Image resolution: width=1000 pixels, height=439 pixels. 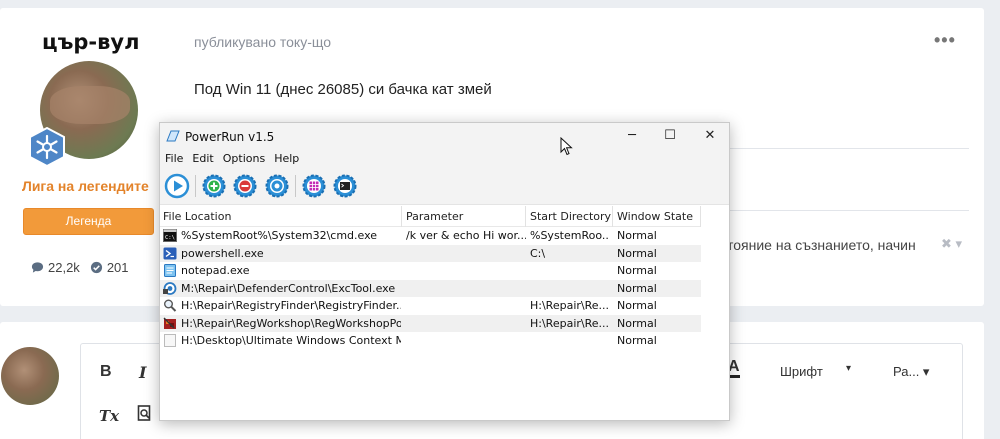 I want to click on cmd-icon: C:\, so click(x=170, y=235).